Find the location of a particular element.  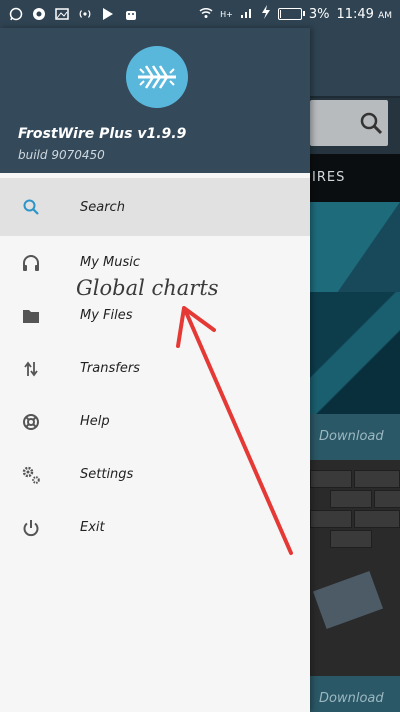

menu-item-label: Transfers is located at coordinates (110, 368).